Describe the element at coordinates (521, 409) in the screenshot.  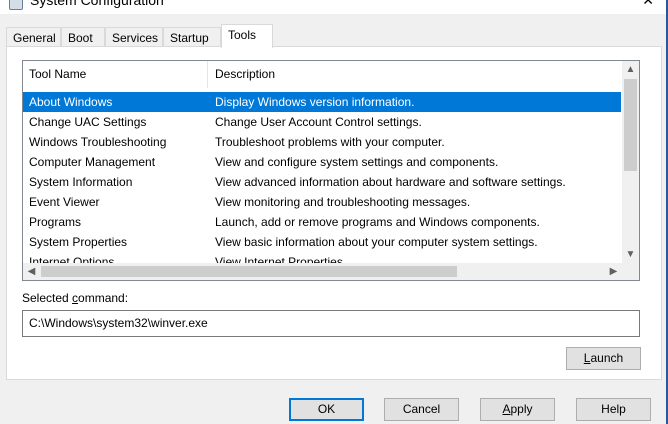
I see `apply-label: pply` at that location.